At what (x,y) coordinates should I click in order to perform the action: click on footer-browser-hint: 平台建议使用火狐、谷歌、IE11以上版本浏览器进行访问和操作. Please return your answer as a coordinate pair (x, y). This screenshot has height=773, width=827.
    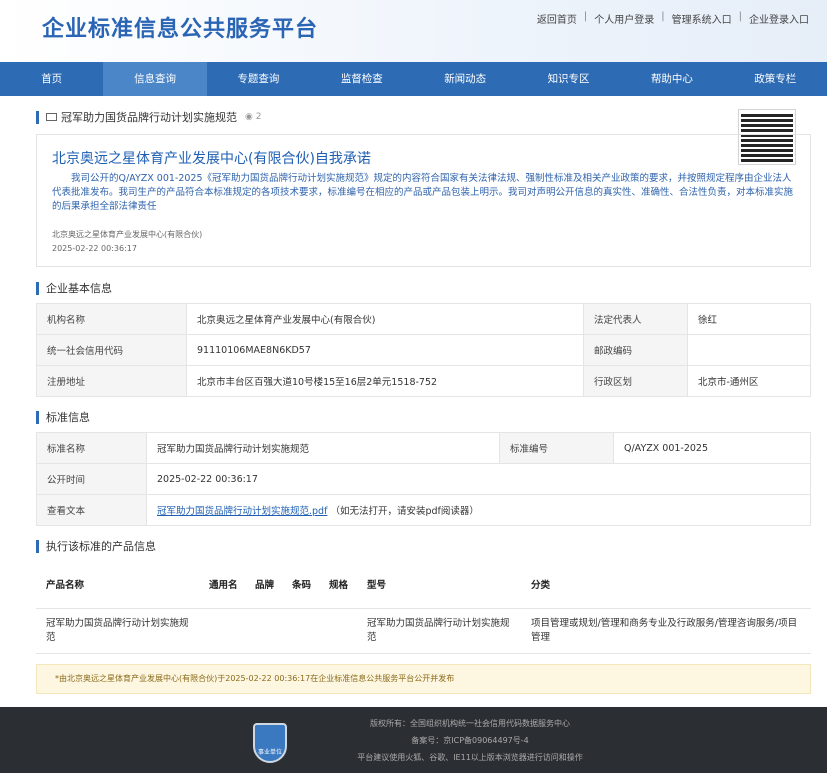
    Looking at the image, I should click on (470, 757).